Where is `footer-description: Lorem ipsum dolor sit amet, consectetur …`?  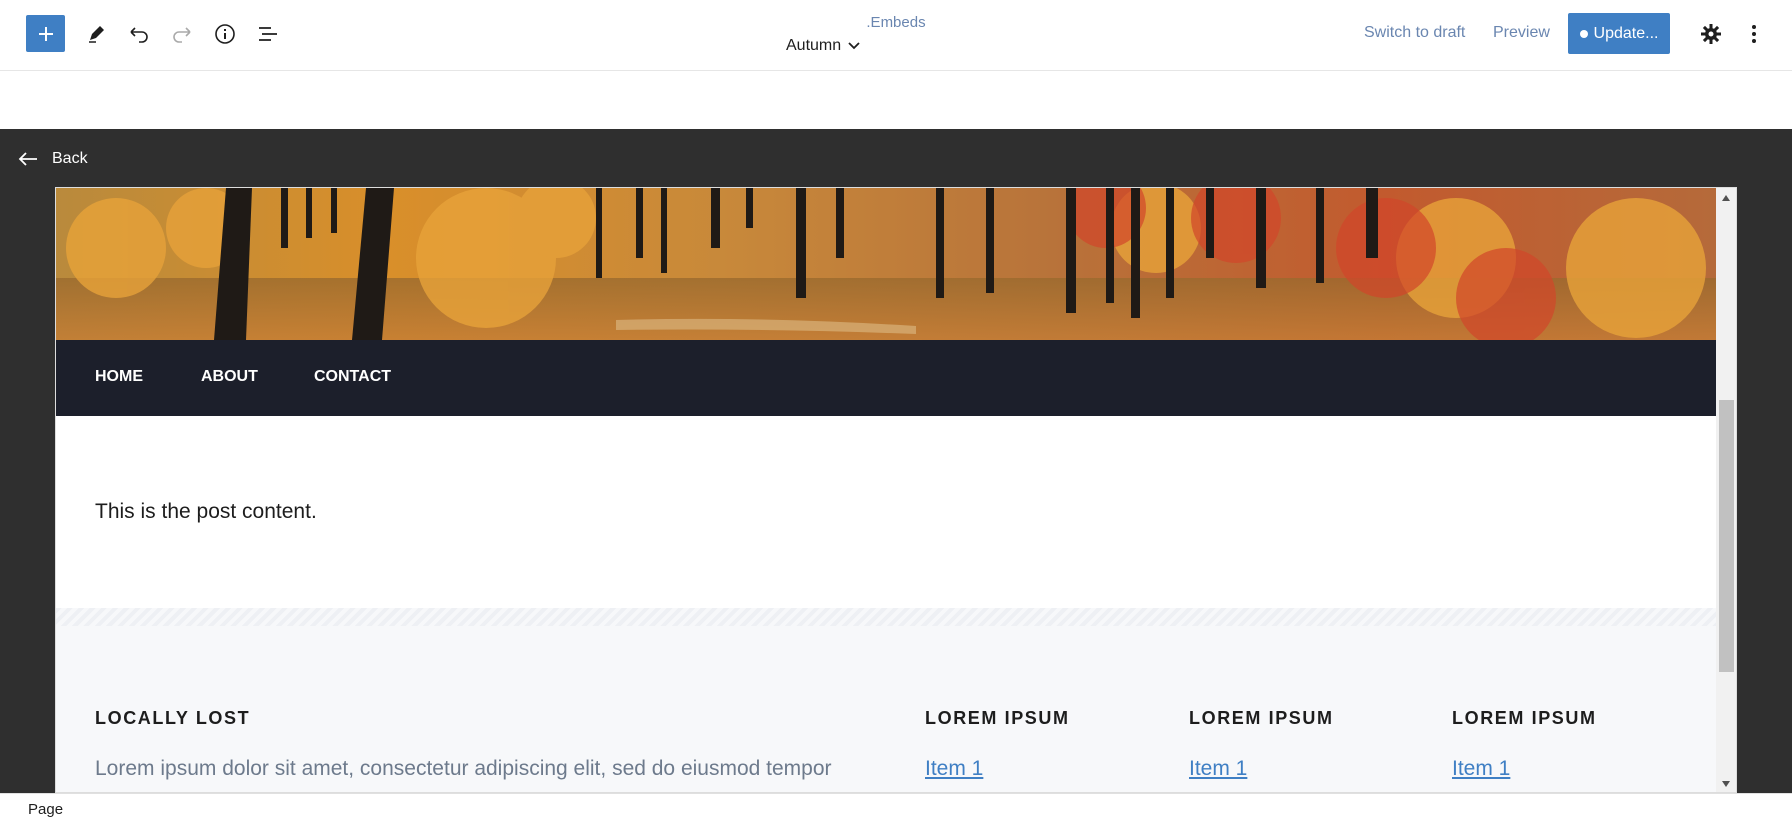 footer-description: Lorem ipsum dolor sit amet, consectetur … is located at coordinates (463, 768).